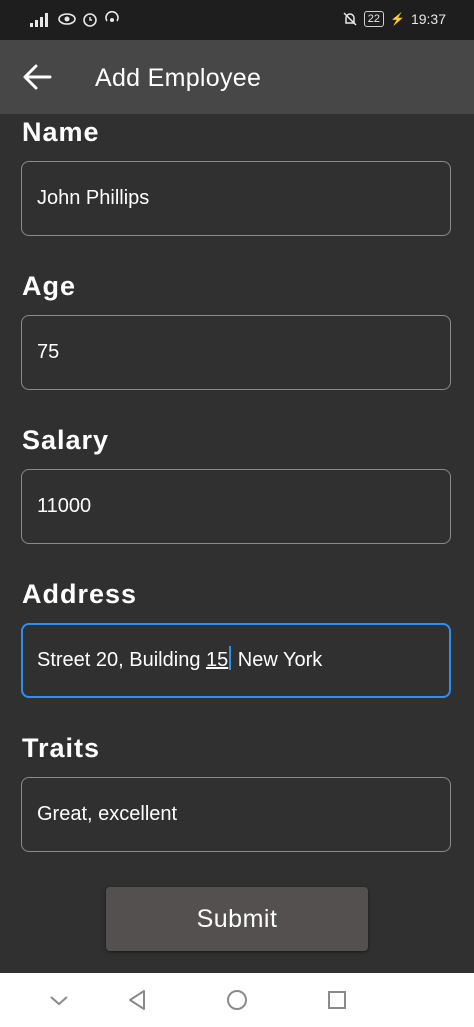 This screenshot has width=474, height=1027. What do you see at coordinates (61, 748) in the screenshot?
I see `traits-label: Traits` at bounding box center [61, 748].